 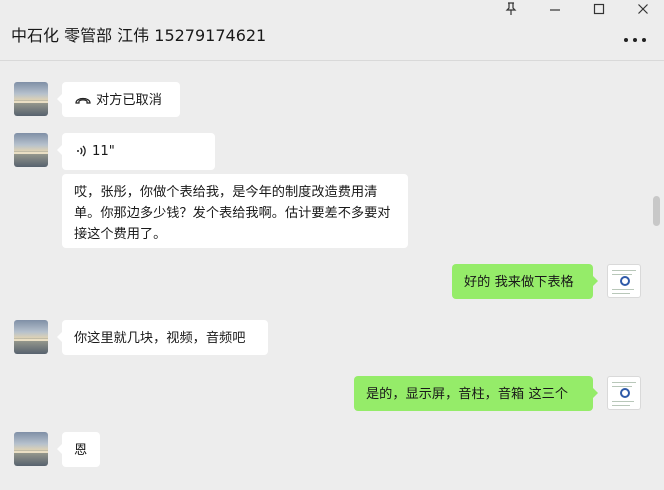 What do you see at coordinates (643, 9) in the screenshot?
I see `close-icon` at bounding box center [643, 9].